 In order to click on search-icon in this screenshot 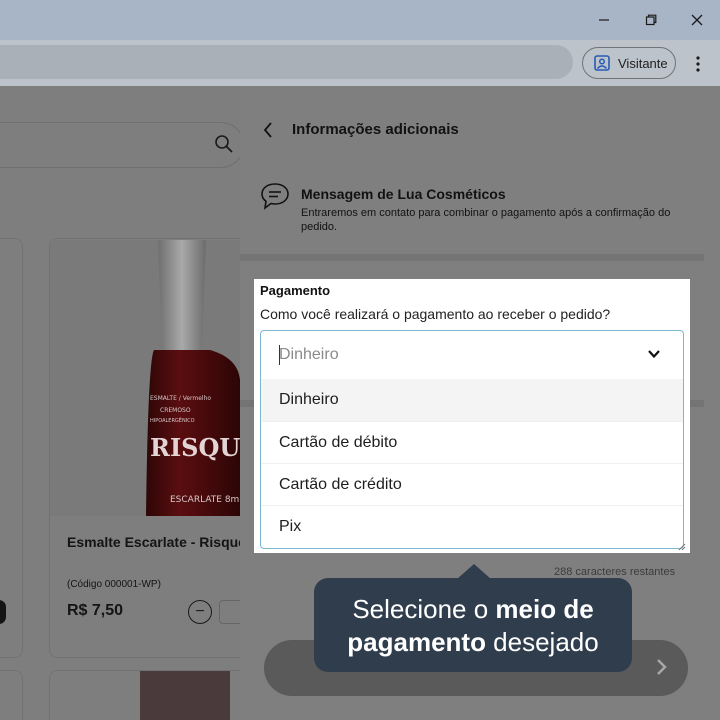, I will do `click(224, 144)`.